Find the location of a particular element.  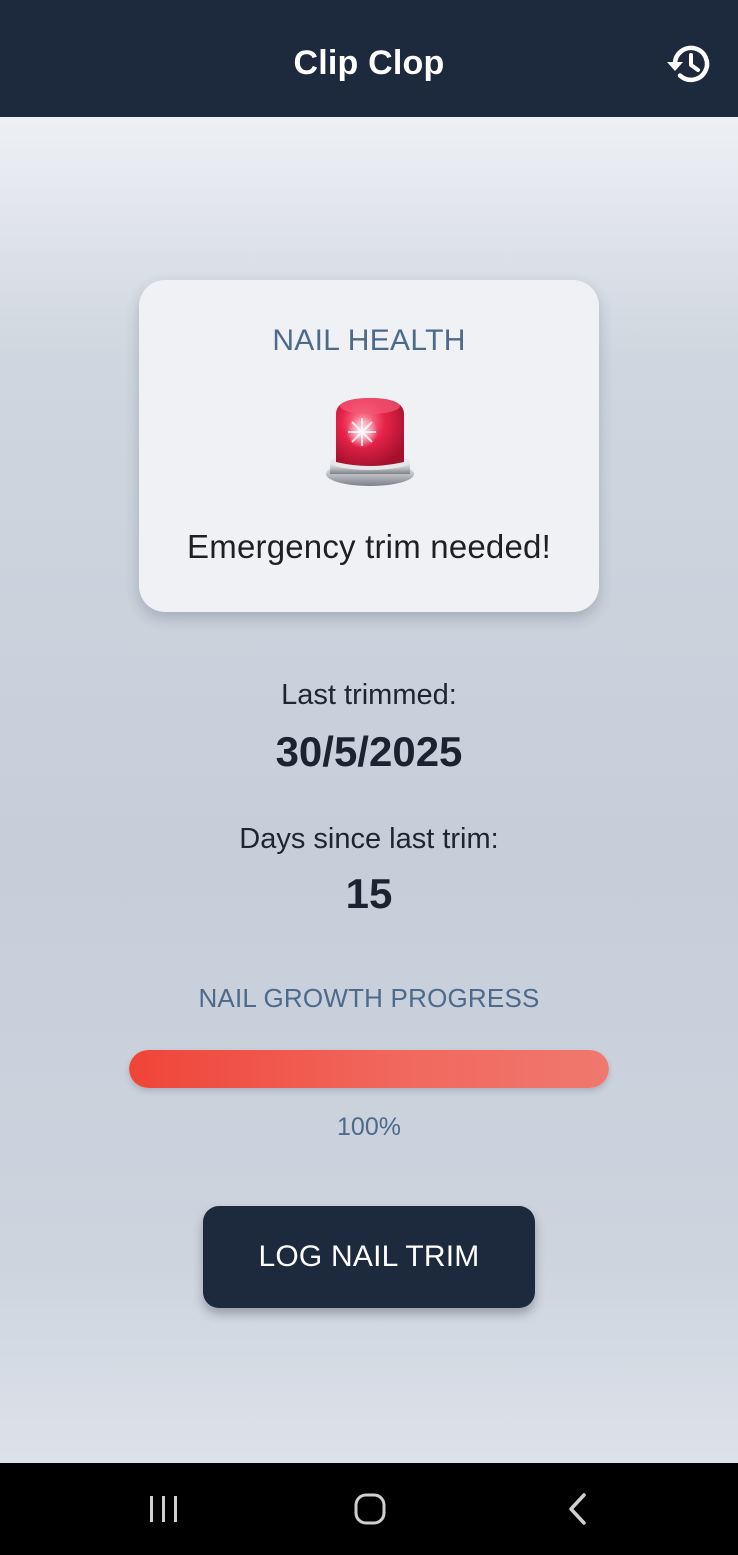

card-title: NAIL HEALTH is located at coordinates (369, 340).